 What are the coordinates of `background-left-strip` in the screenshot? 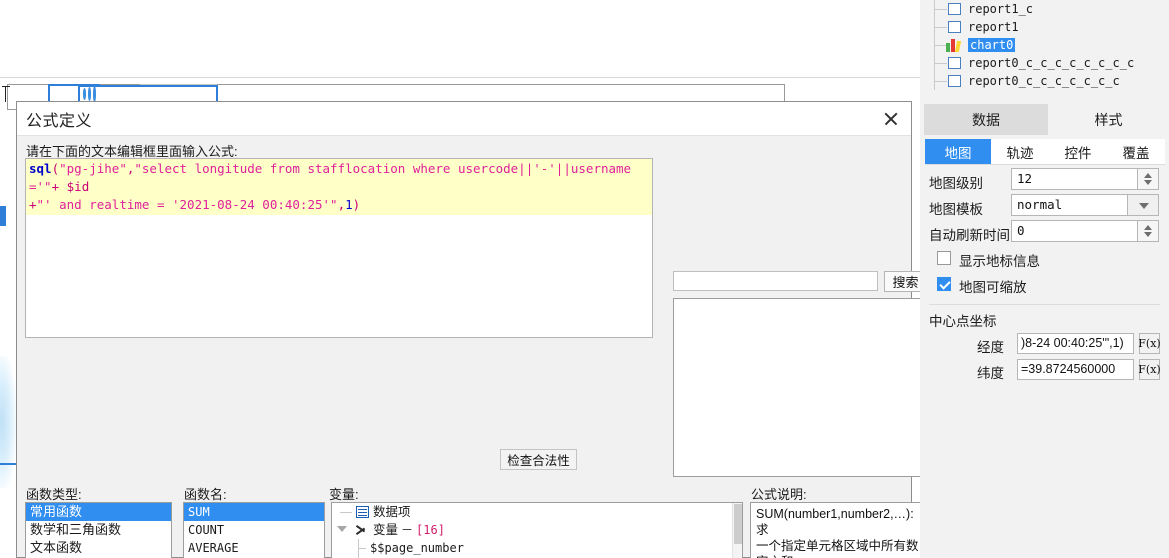 It's located at (8, 304).